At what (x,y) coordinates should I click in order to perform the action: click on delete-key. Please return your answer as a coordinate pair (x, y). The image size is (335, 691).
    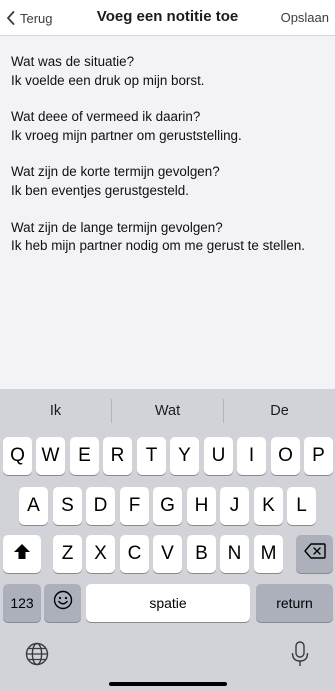
    Looking at the image, I should click on (314, 554).